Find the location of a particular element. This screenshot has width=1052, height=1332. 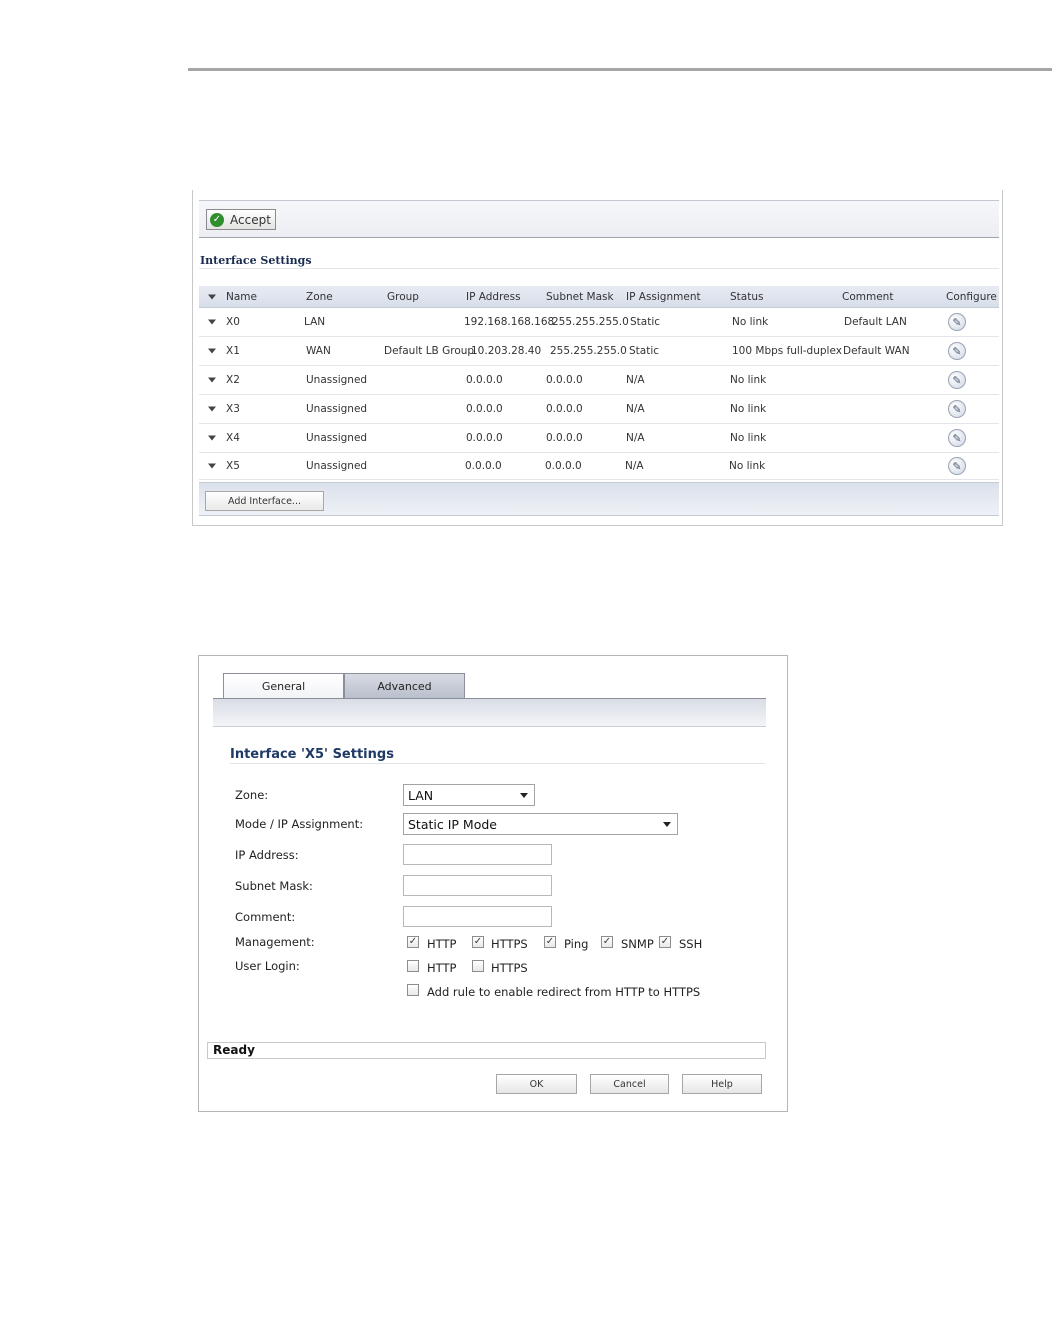

cell-comment: Default LAN is located at coordinates (875, 322).